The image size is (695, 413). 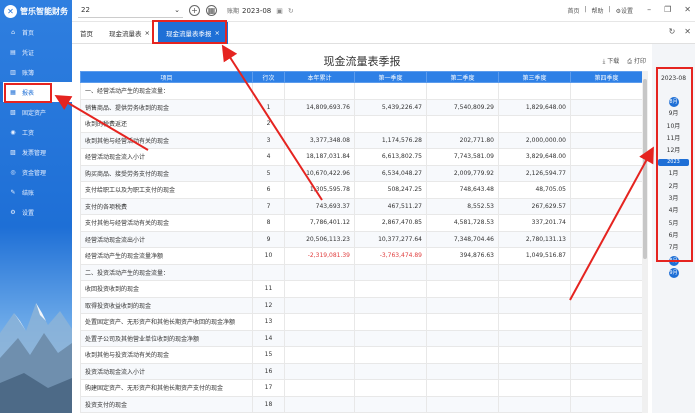 I want to click on table-scrollbar, so click(x=645, y=242).